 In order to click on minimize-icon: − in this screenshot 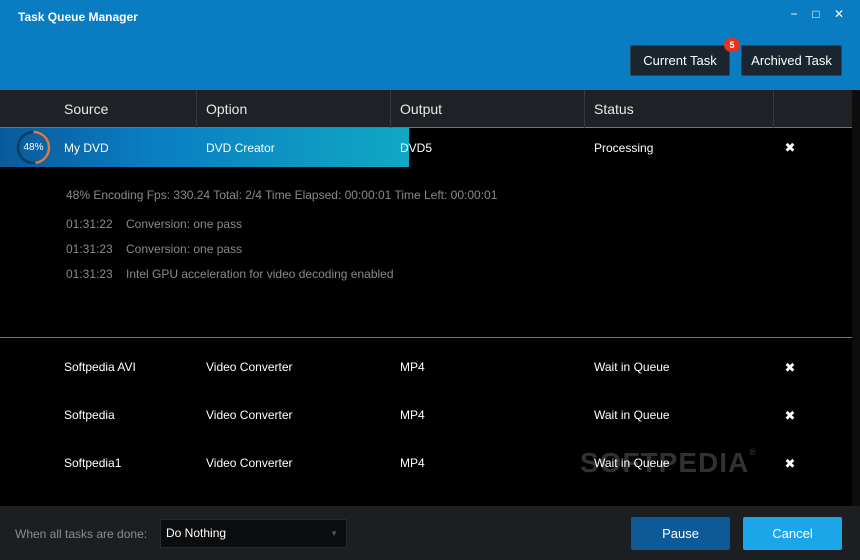, I will do `click(794, 14)`.